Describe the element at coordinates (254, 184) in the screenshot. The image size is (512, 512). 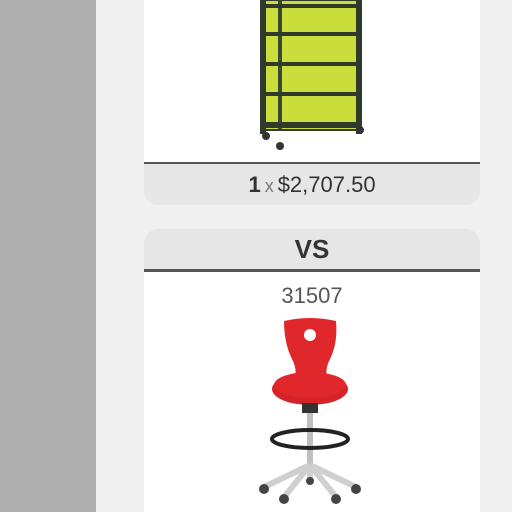
I see `quantity-value: 1` at that location.